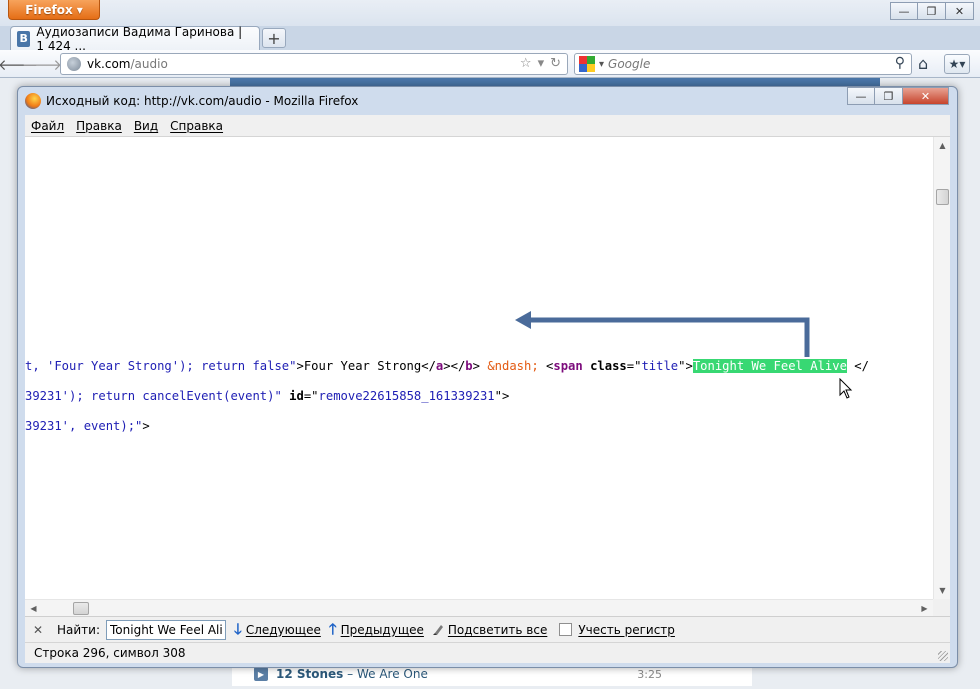 The width and height of the screenshot is (980, 689). I want to click on url-dropdown-icon: ▾, so click(541, 63).